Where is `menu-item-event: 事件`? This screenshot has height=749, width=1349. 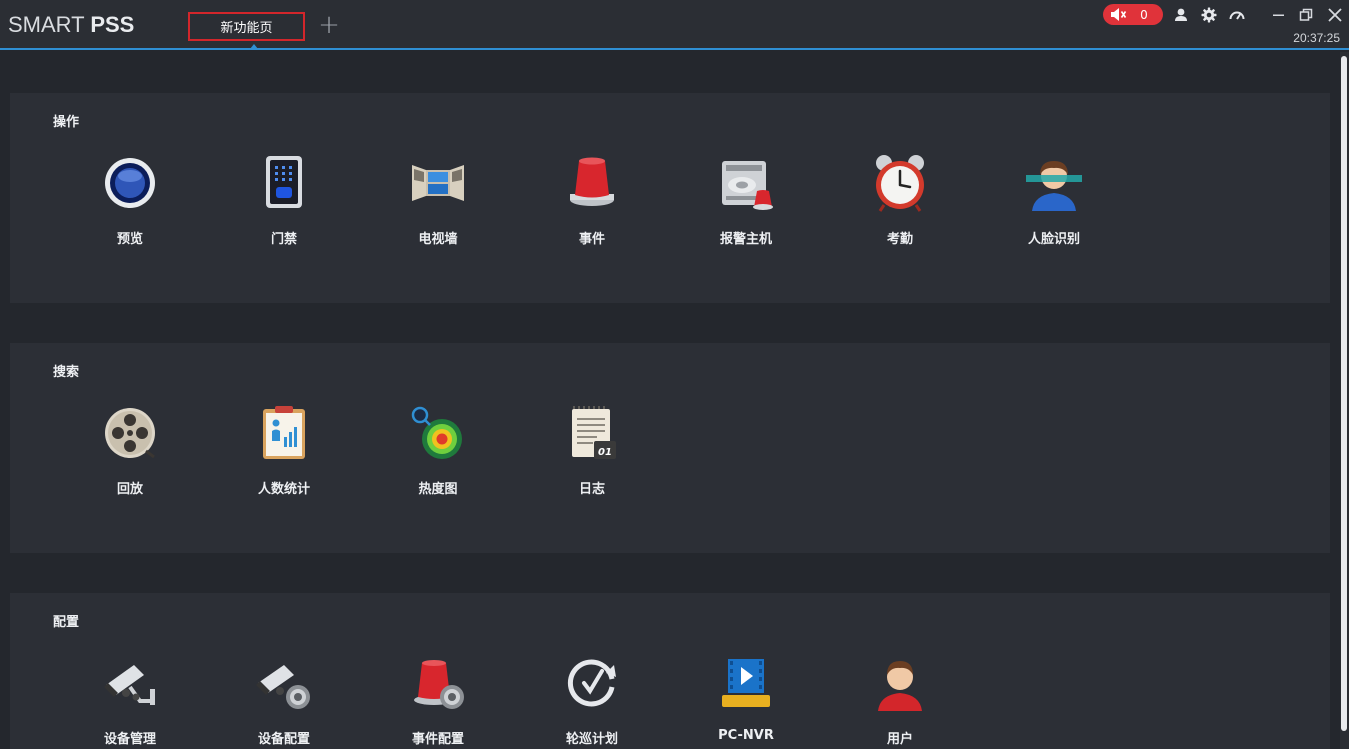
menu-item-event: 事件 is located at coordinates (592, 203).